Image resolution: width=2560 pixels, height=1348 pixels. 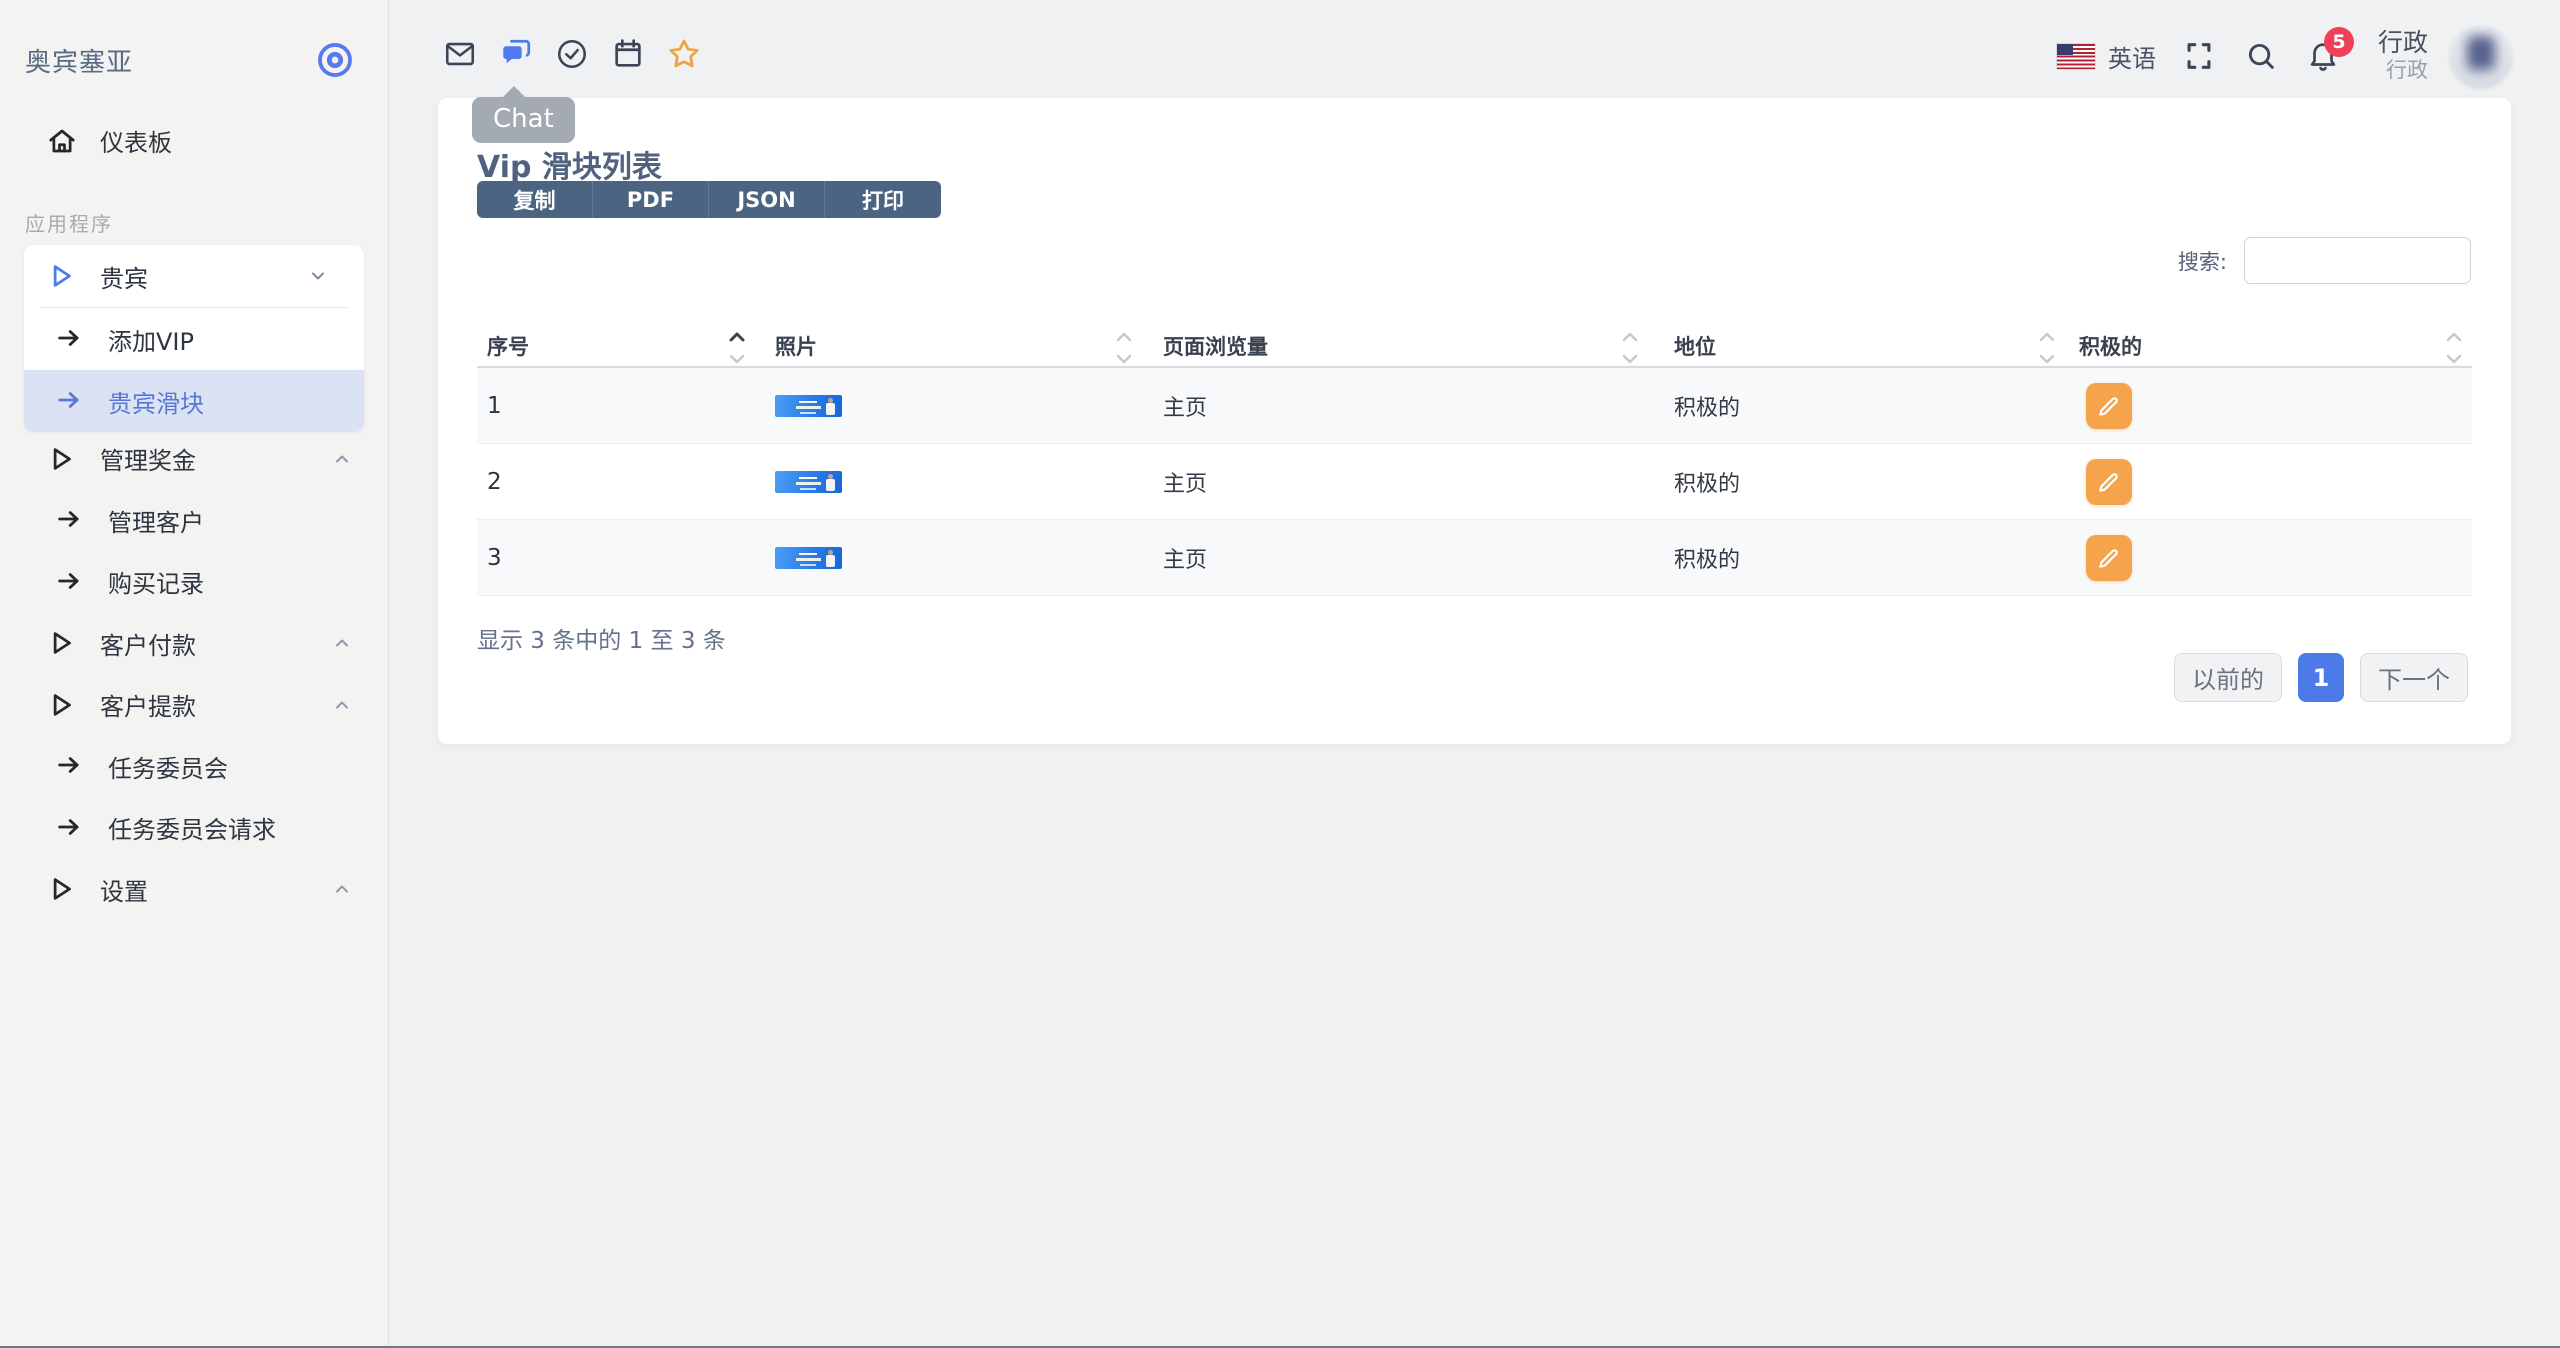 What do you see at coordinates (148, 707) in the screenshot?
I see `sidebar-item-label: 客户提款` at bounding box center [148, 707].